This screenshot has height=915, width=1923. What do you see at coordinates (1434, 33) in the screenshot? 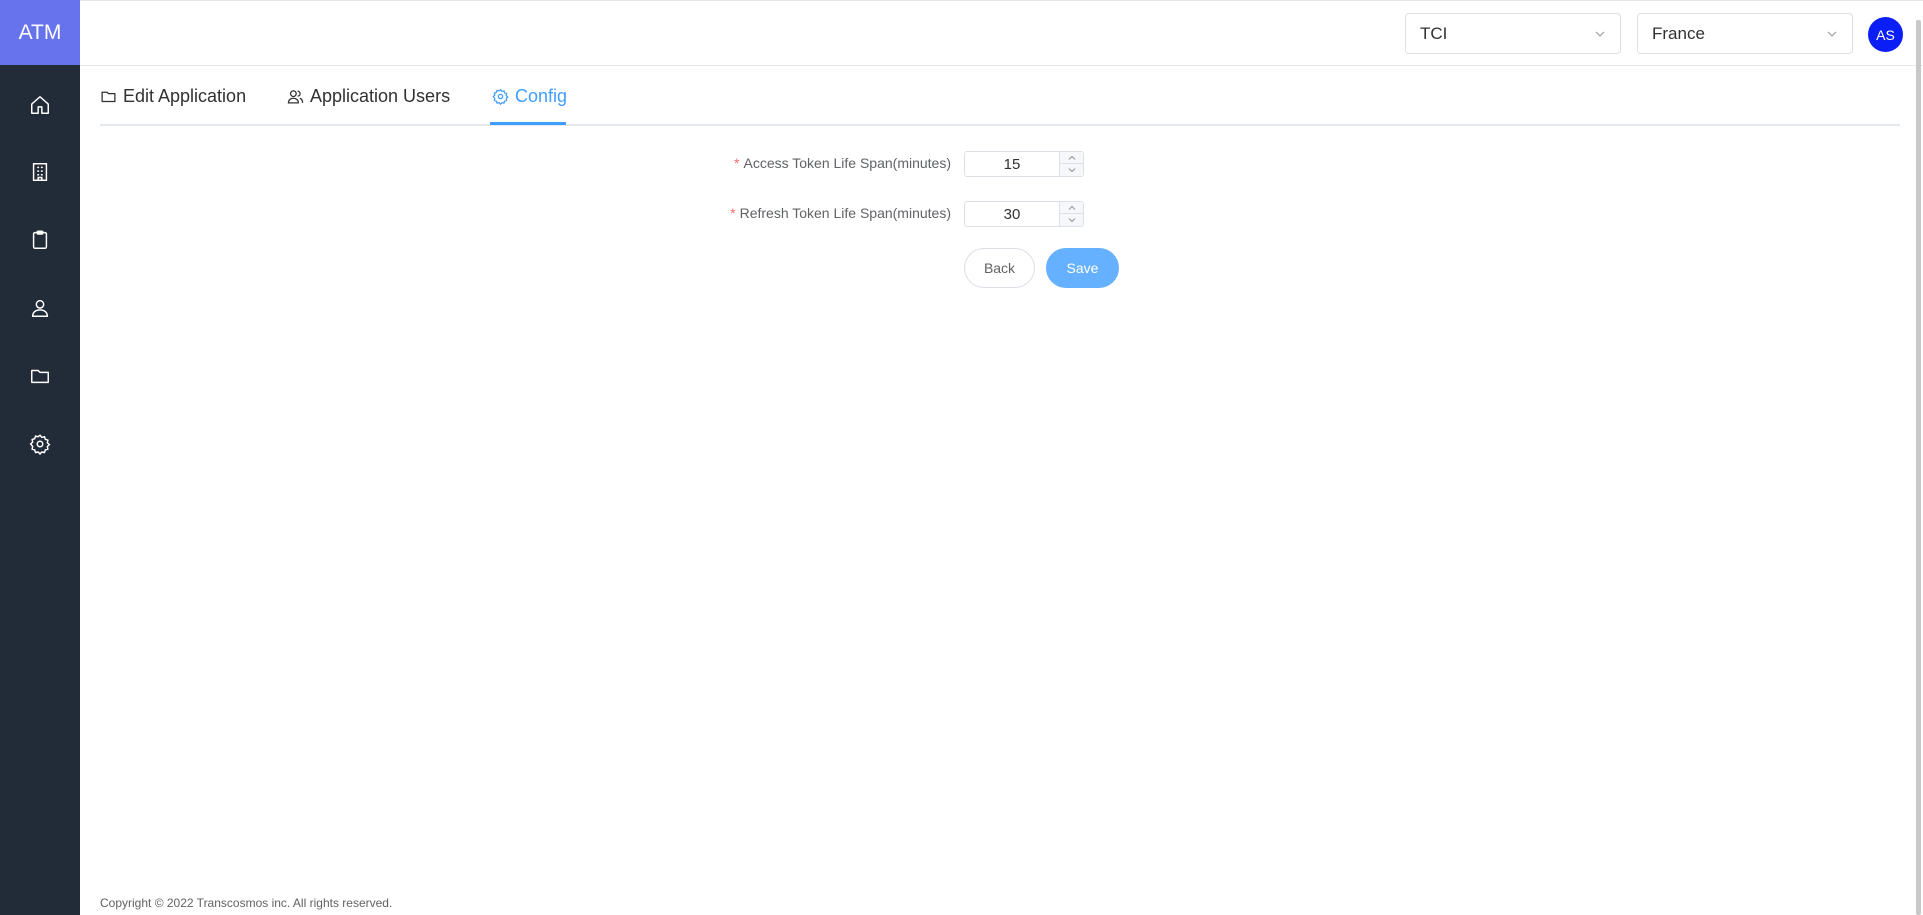
I see `company-select-value: TCI` at bounding box center [1434, 33].